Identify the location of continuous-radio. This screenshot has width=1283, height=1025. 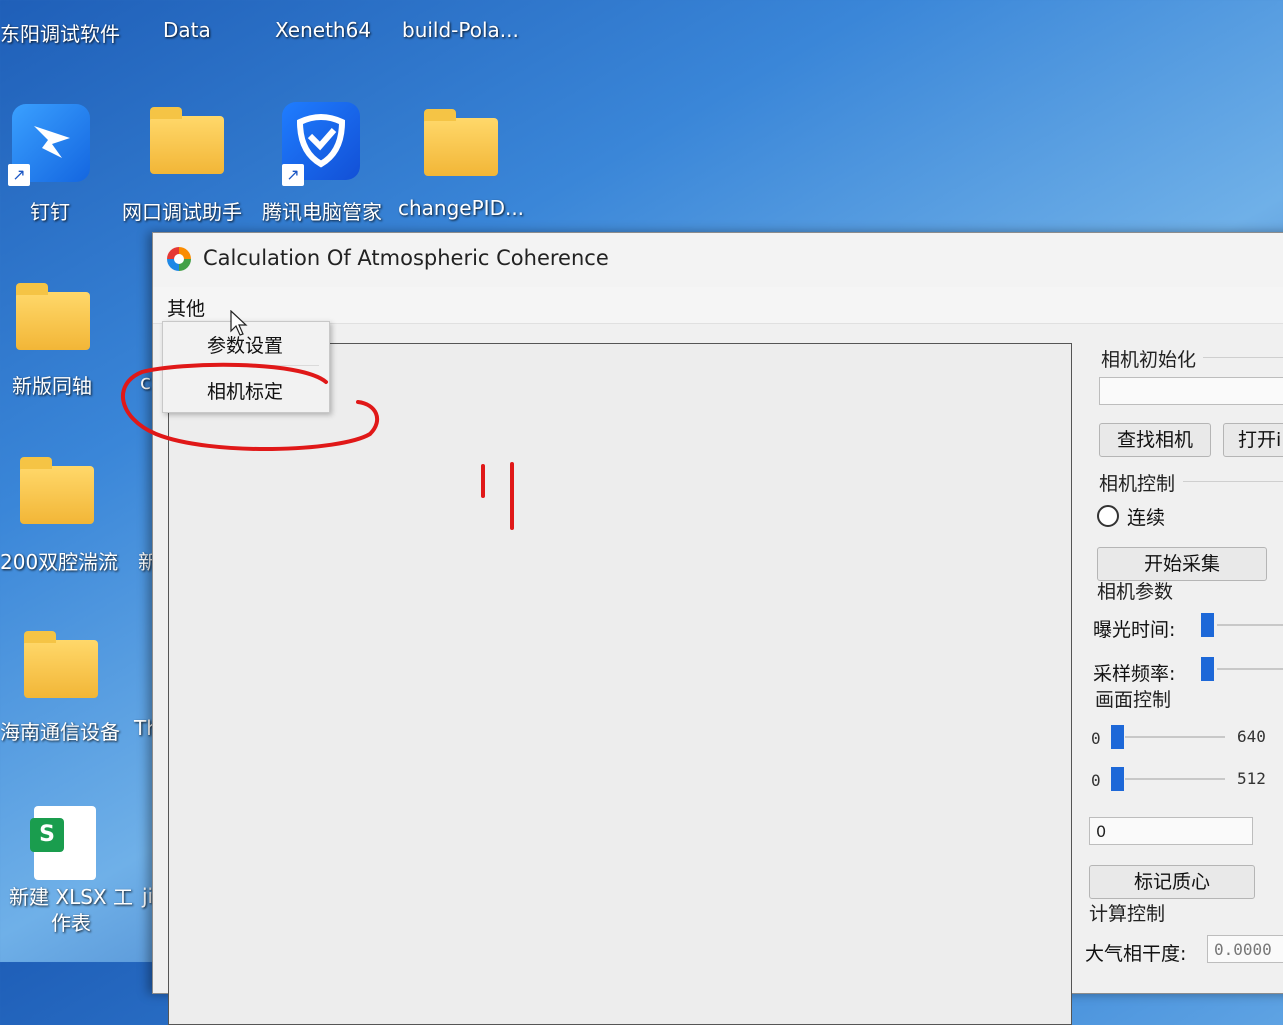
(1108, 516).